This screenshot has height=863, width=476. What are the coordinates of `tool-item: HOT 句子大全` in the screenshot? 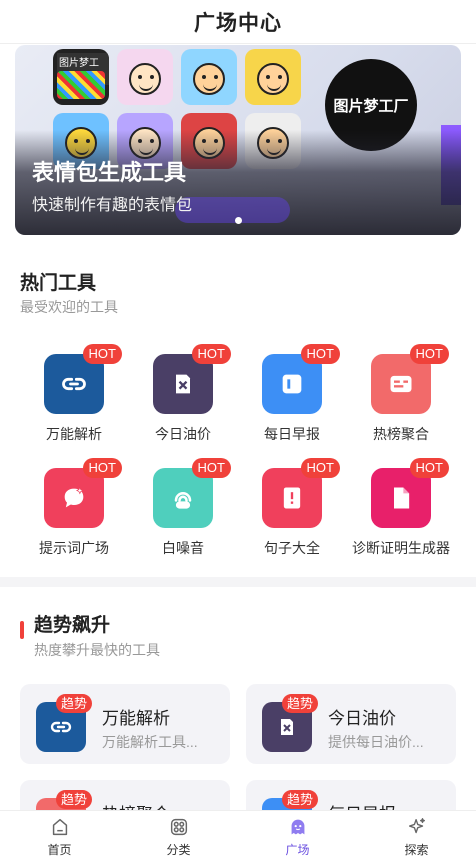 It's located at (292, 508).